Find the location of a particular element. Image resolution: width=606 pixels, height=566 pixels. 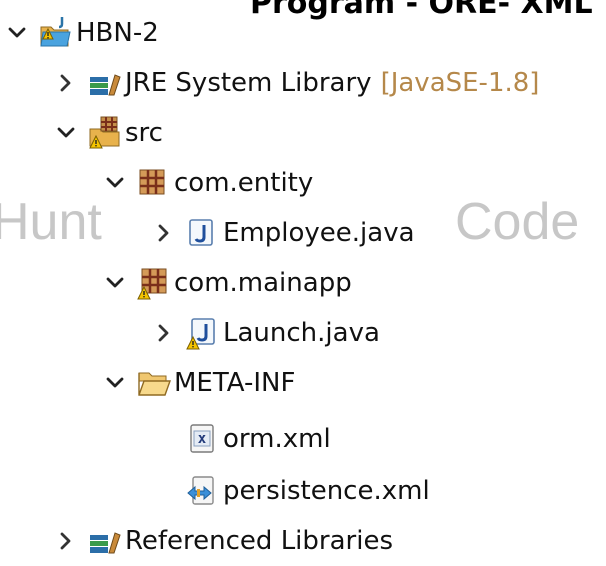

tree-node-label: persistence.xml is located at coordinates (326, 491).